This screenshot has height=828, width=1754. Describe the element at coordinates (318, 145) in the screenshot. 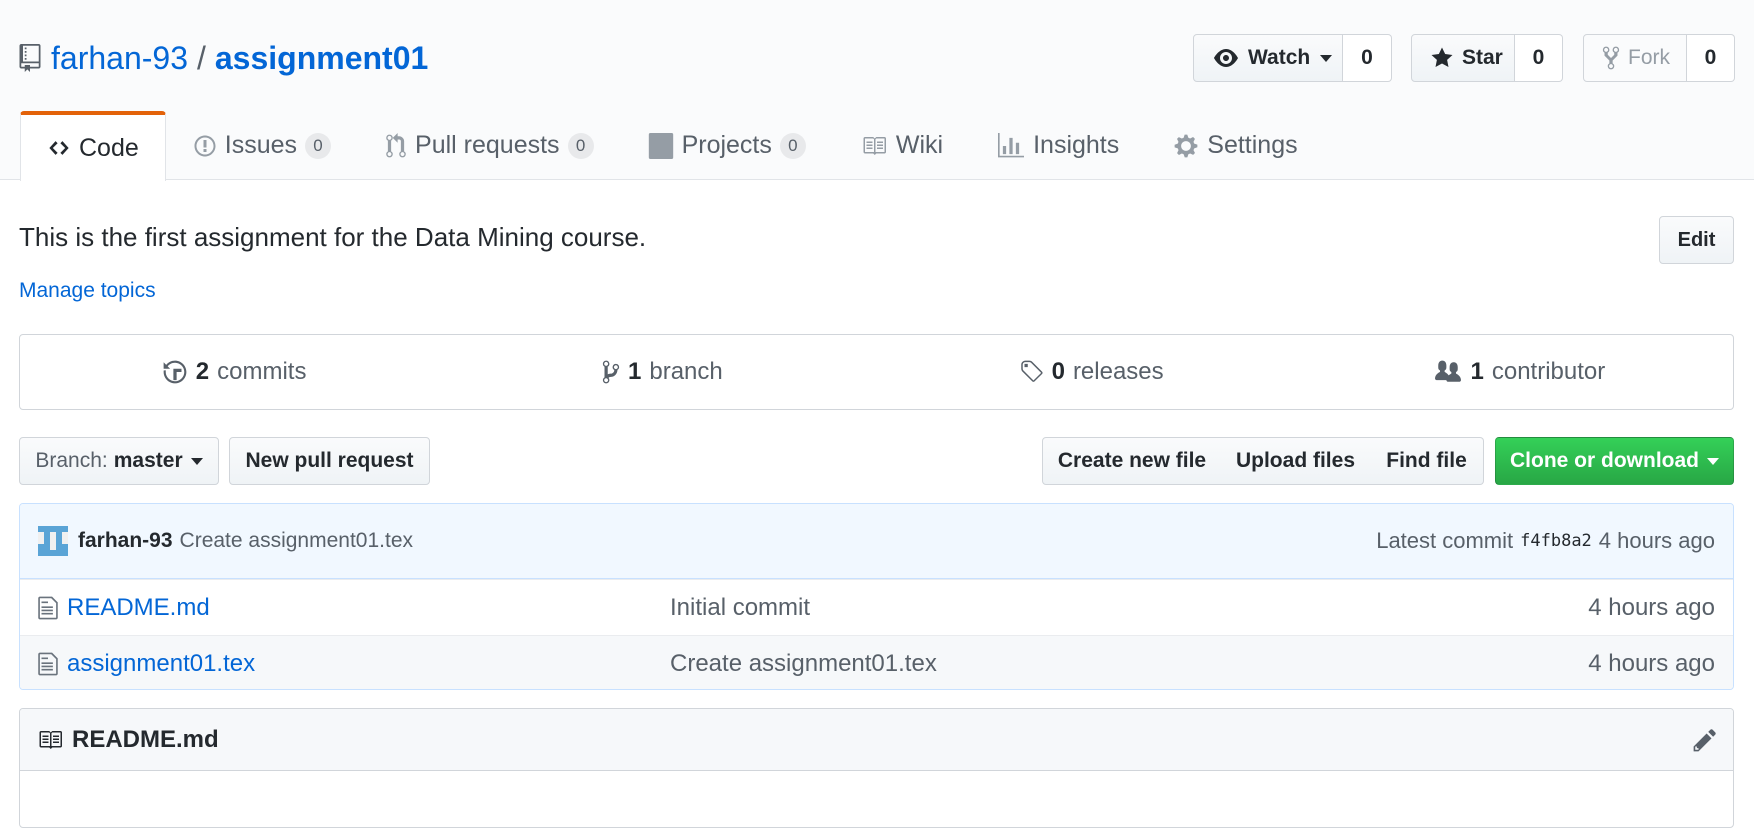

I see `issues-counter: 0` at that location.